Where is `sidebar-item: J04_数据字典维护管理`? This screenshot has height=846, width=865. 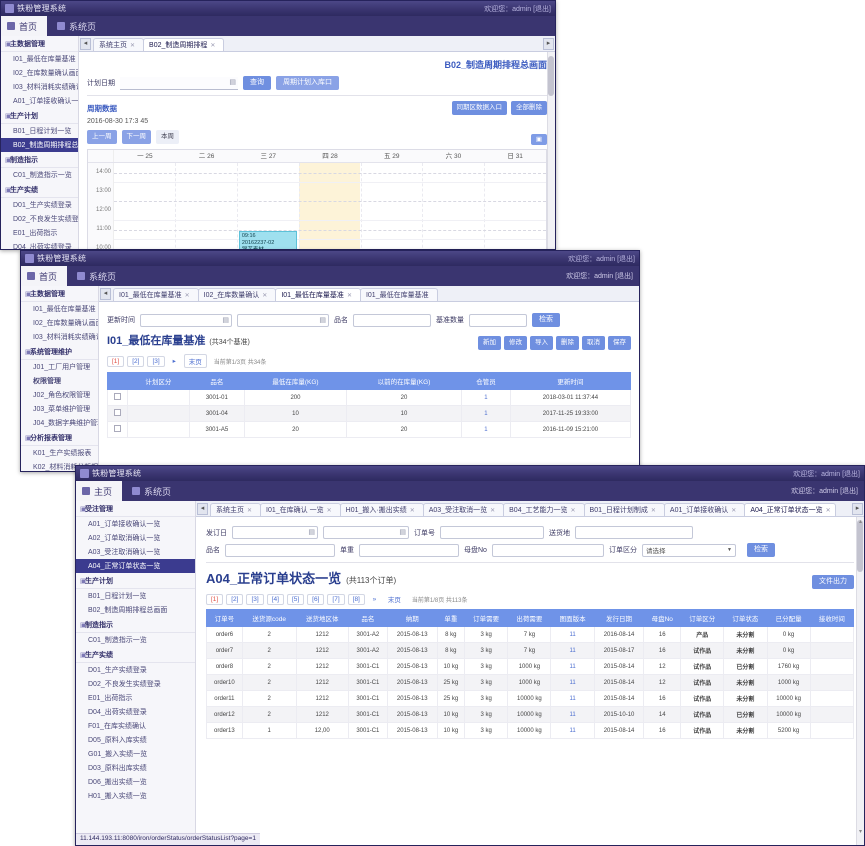 sidebar-item: J04_数据字典维护管理 is located at coordinates (59, 423).